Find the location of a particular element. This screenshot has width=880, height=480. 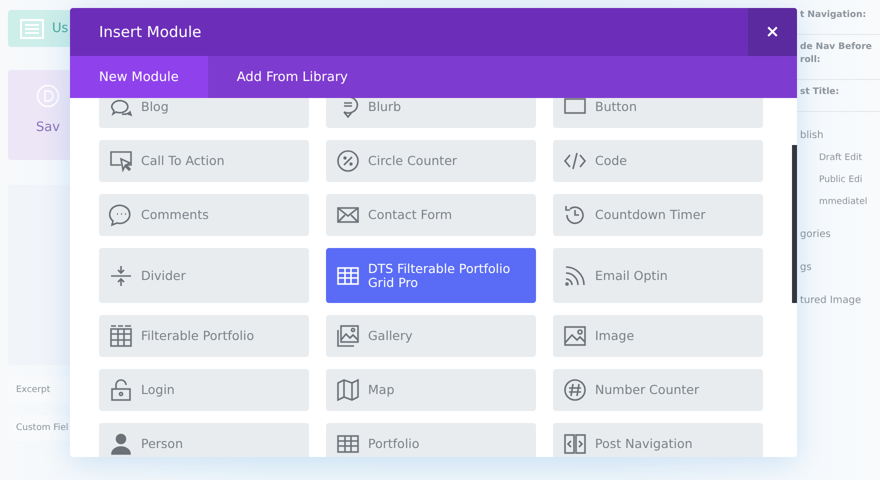

cursor-screen-icon is located at coordinates (121, 161).